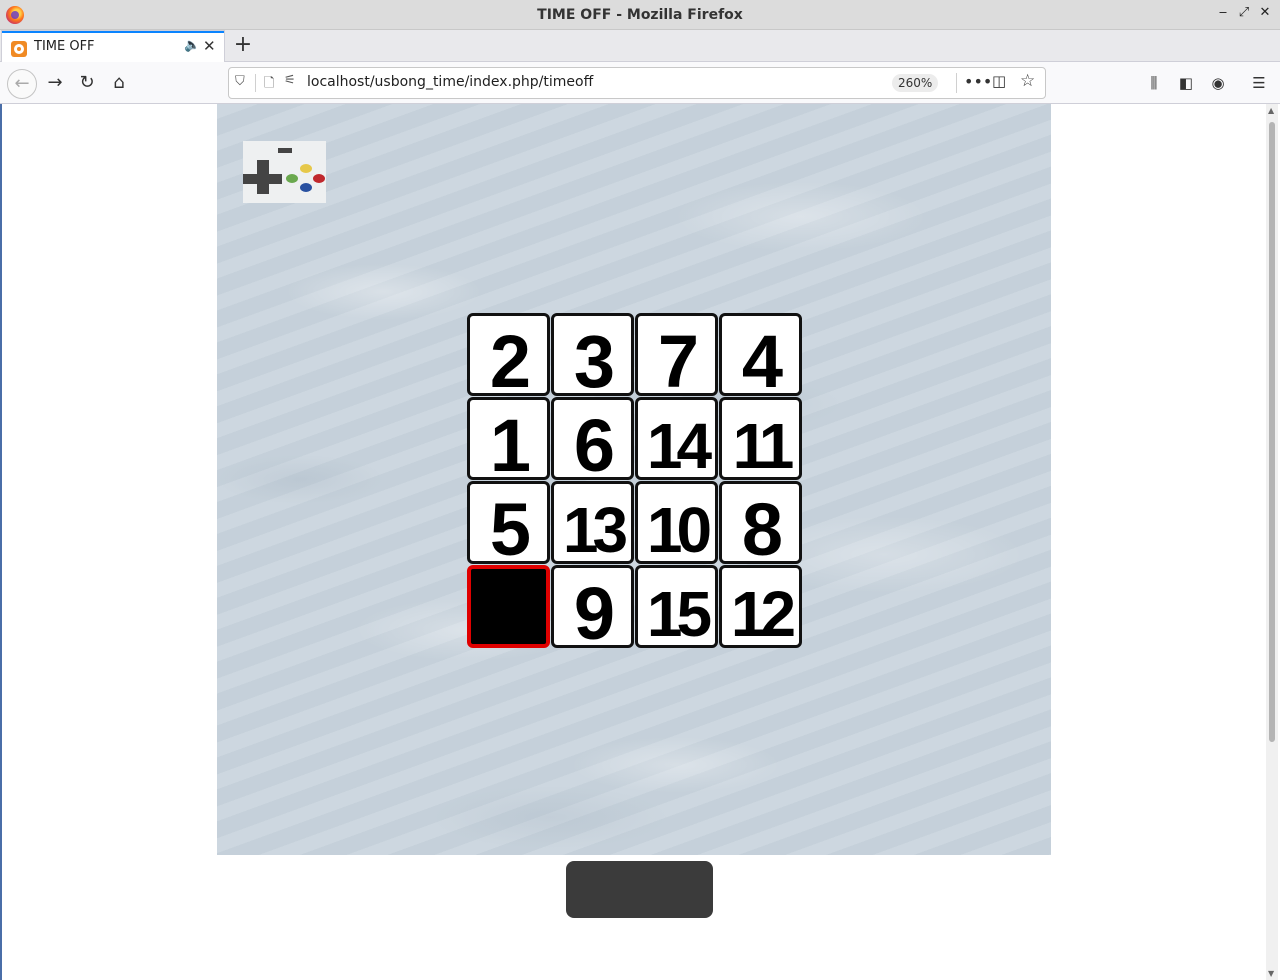  I want to click on account-icon: ◉, so click(1218, 83).